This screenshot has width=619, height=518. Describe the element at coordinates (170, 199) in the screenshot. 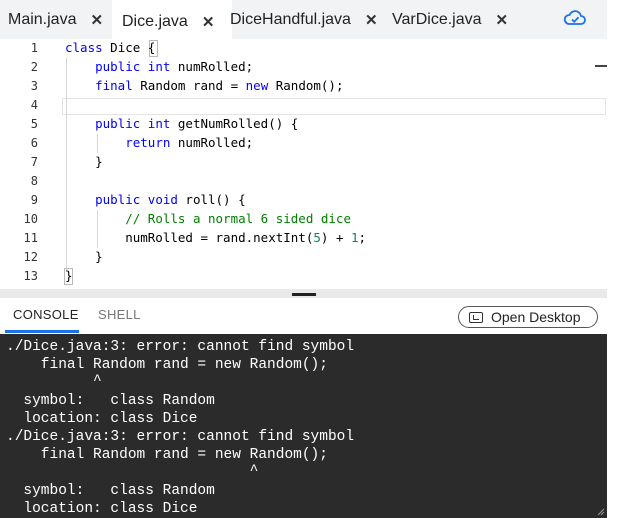

I see `code-line: public void roll() {` at that location.